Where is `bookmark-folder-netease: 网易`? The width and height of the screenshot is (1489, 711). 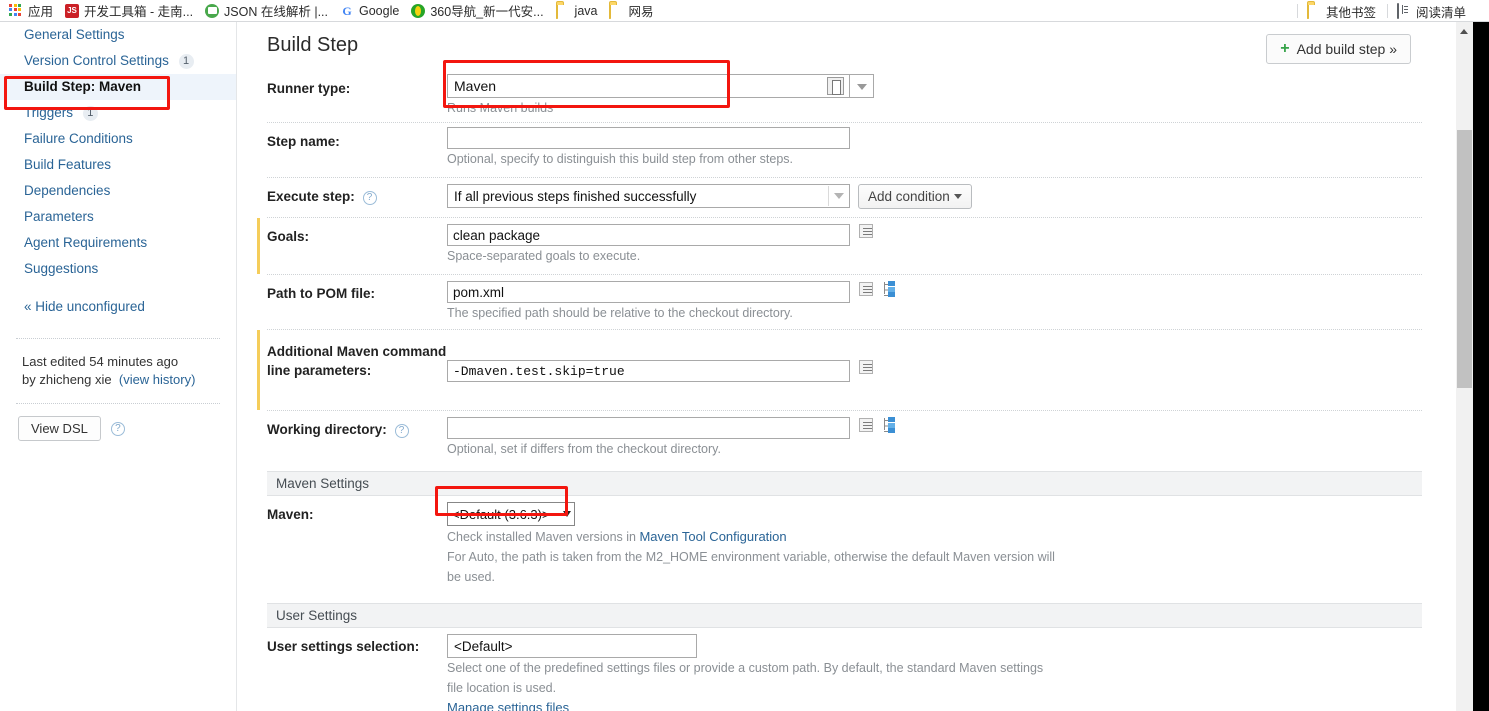
bookmark-folder-netease: 网易 is located at coordinates (632, 11).